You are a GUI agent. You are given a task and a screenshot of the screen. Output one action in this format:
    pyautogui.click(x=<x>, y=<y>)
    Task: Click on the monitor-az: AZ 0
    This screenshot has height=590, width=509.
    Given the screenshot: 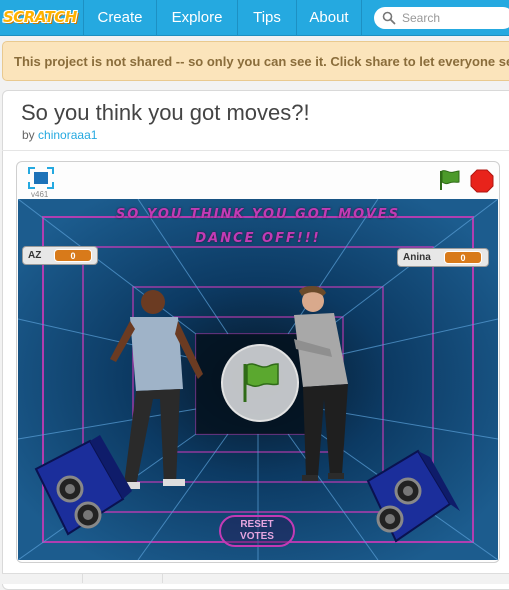 What is the action you would take?
    pyautogui.click(x=60, y=255)
    